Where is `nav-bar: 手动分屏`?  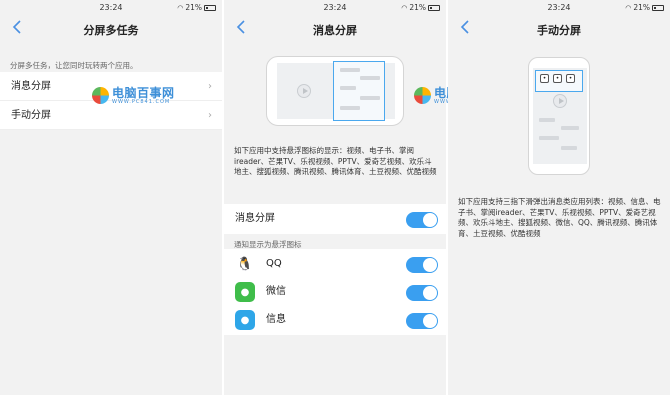
nav-bar: 手动分屏 is located at coordinates (559, 29).